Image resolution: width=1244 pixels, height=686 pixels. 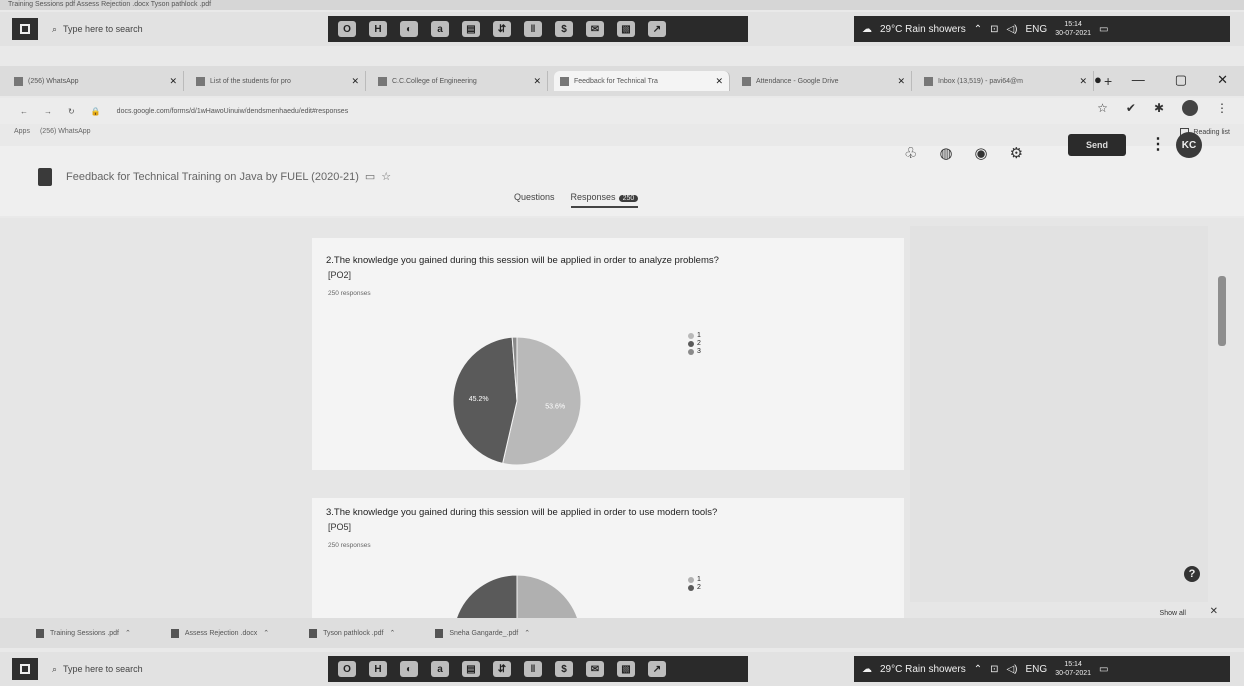 I want to click on more-icon: ⋮, so click(x=1222, y=108).